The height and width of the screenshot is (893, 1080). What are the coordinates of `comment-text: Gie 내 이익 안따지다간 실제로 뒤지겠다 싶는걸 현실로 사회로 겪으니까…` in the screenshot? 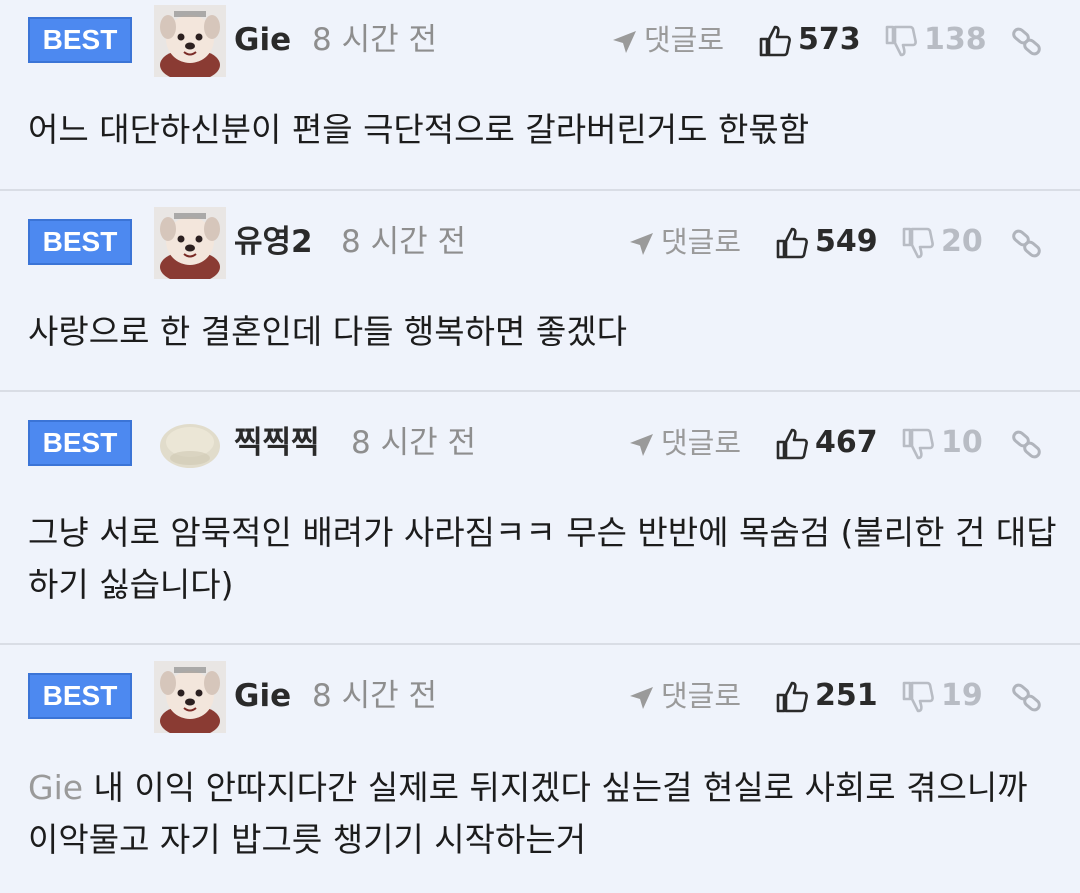 It's located at (543, 814).